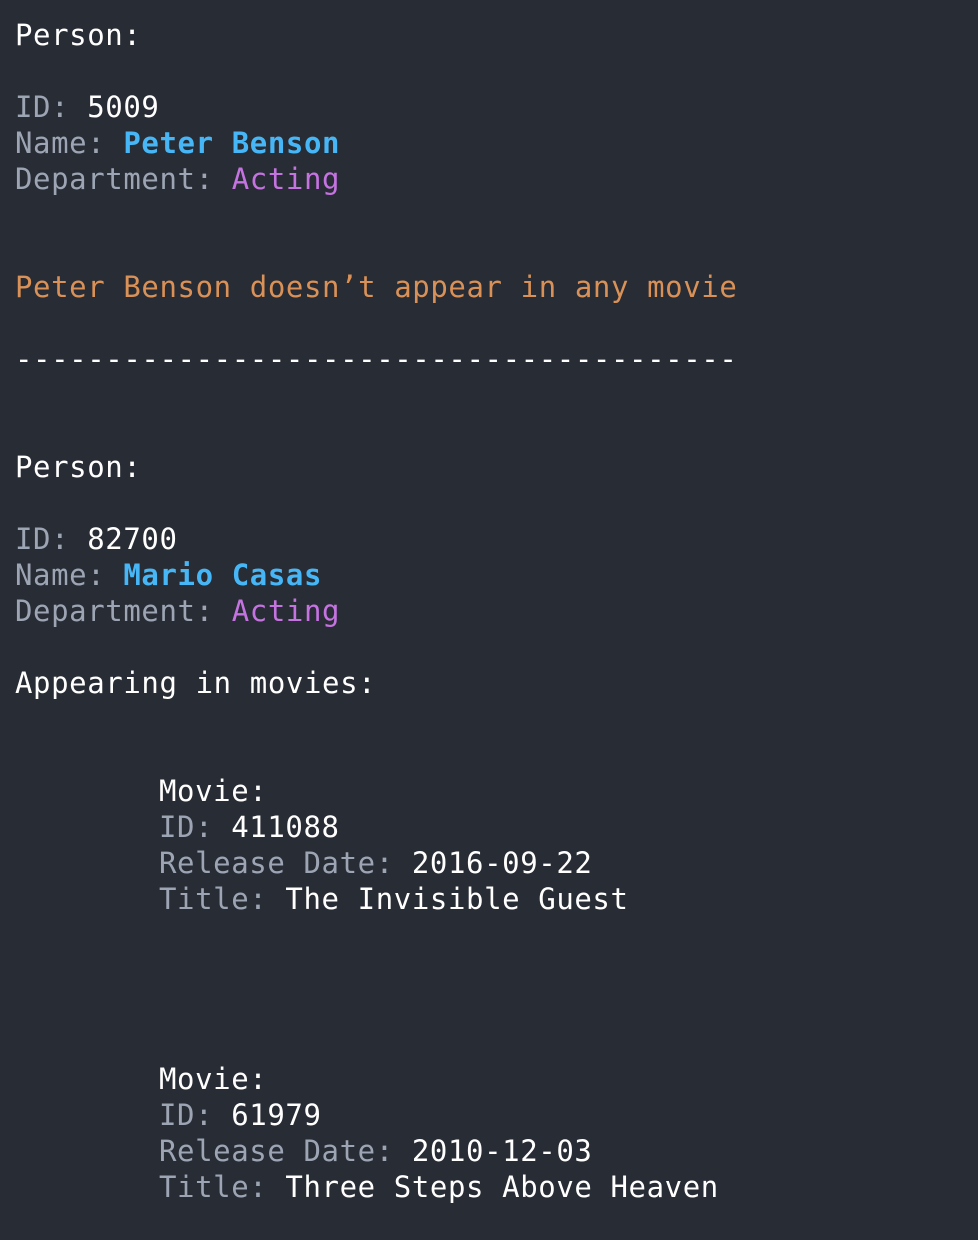 This screenshot has height=1240, width=978. Describe the element at coordinates (223, 575) in the screenshot. I see `person-name-value: Mario Casas` at that location.